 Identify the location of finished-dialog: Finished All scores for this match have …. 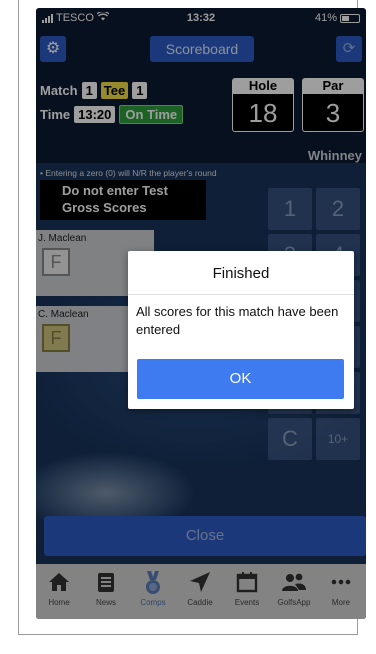
(241, 330).